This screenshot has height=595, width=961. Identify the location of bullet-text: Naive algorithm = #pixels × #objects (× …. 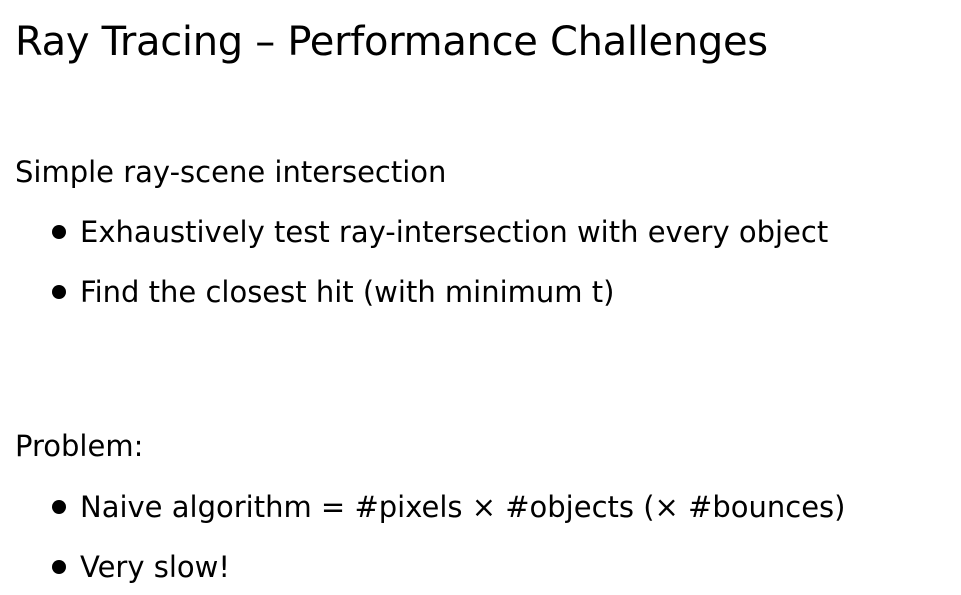
(463, 507).